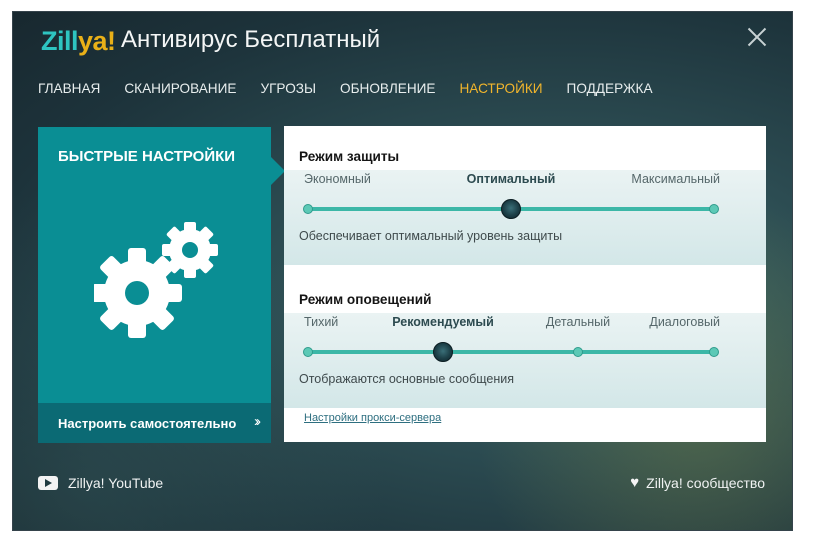 The width and height of the screenshot is (817, 548). Describe the element at coordinates (407, 379) in the screenshot. I see `notification-mode-description: Отображаются основные сообщения` at that location.